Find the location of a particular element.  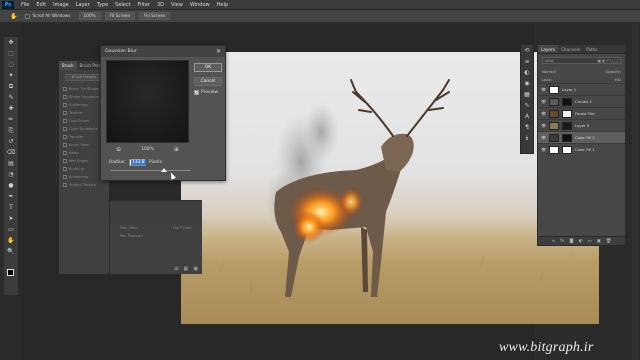

history-brush-icon: ↺ is located at coordinates (11, 141).